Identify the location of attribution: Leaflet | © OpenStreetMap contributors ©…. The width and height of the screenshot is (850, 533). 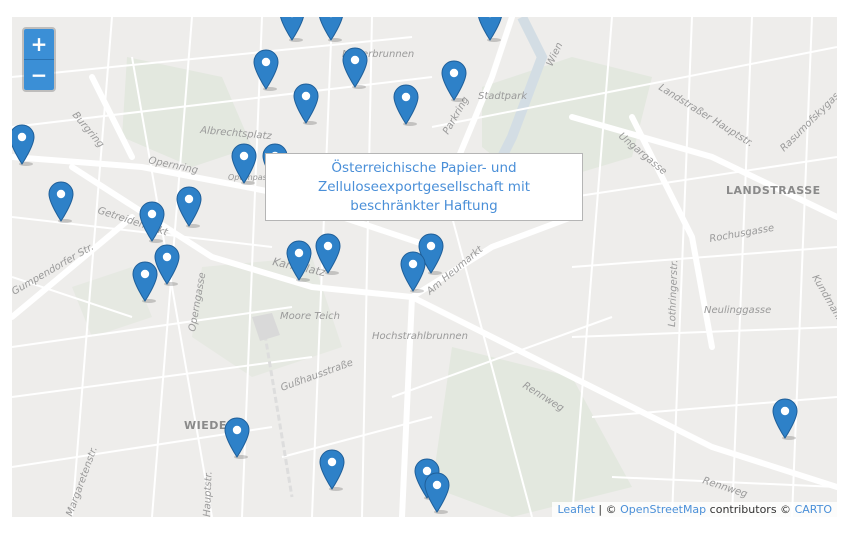
(694, 509).